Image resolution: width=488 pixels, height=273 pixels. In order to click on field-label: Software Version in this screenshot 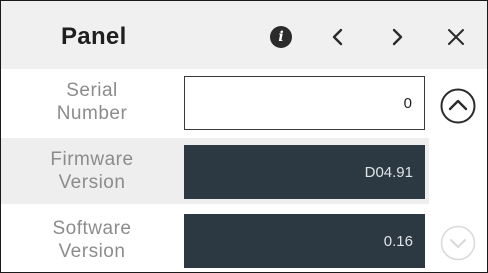, I will do `click(92, 240)`.